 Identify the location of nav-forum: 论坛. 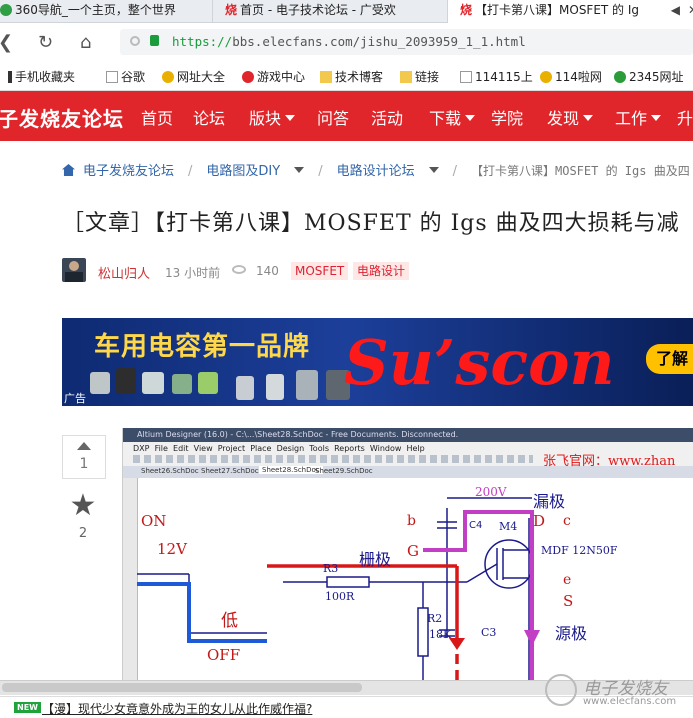
(209, 117).